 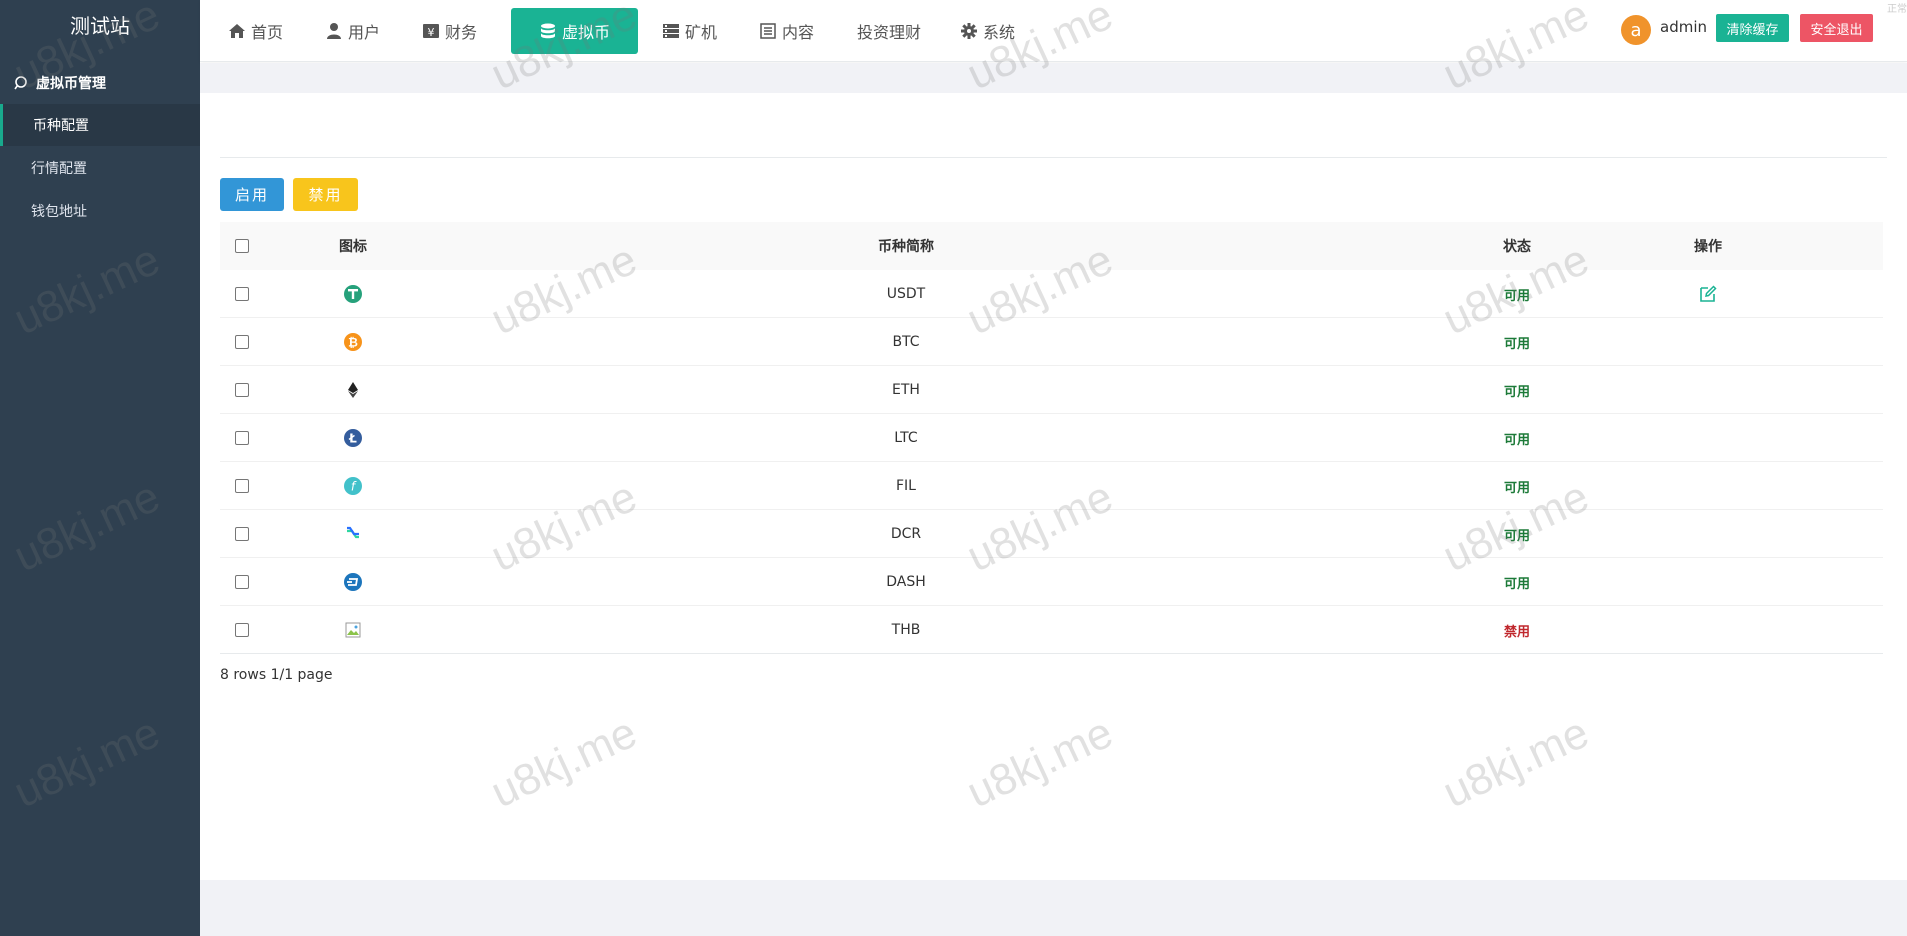 I want to click on sidebar-item-label: 钱包地址, so click(x=59, y=212).